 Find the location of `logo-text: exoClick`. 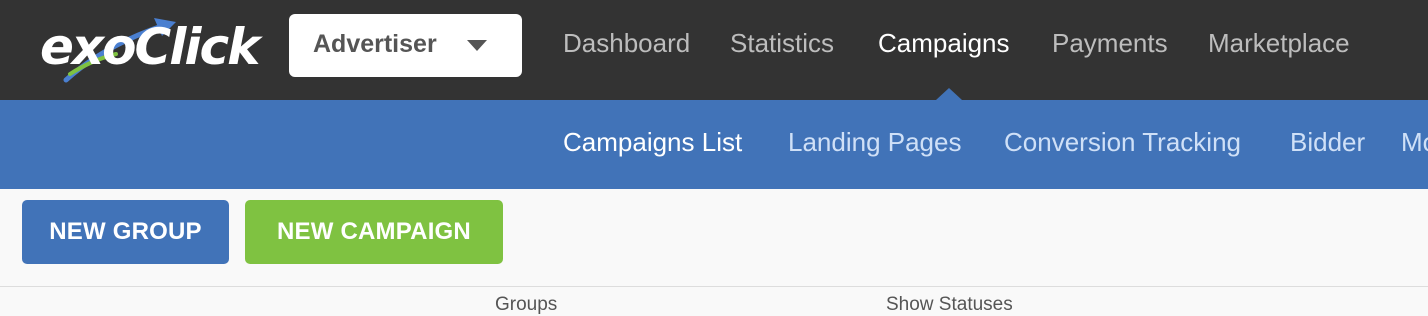

logo-text: exoClick is located at coordinates (150, 47).